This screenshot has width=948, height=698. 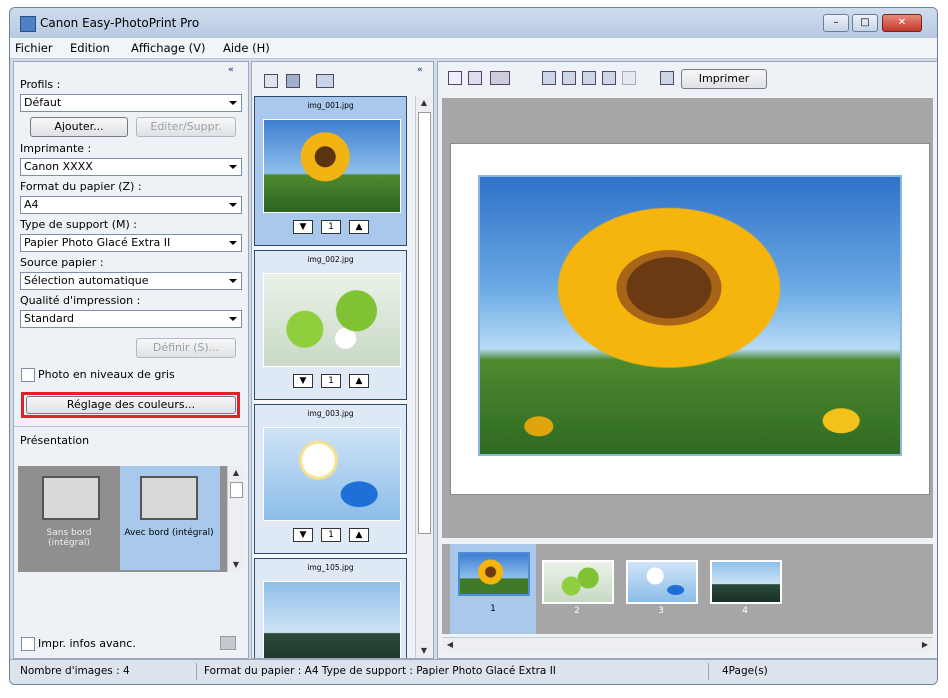 What do you see at coordinates (473, 23) in the screenshot?
I see `title-bar: Canon Easy-PhotoPrint Pro – □ ✕` at bounding box center [473, 23].